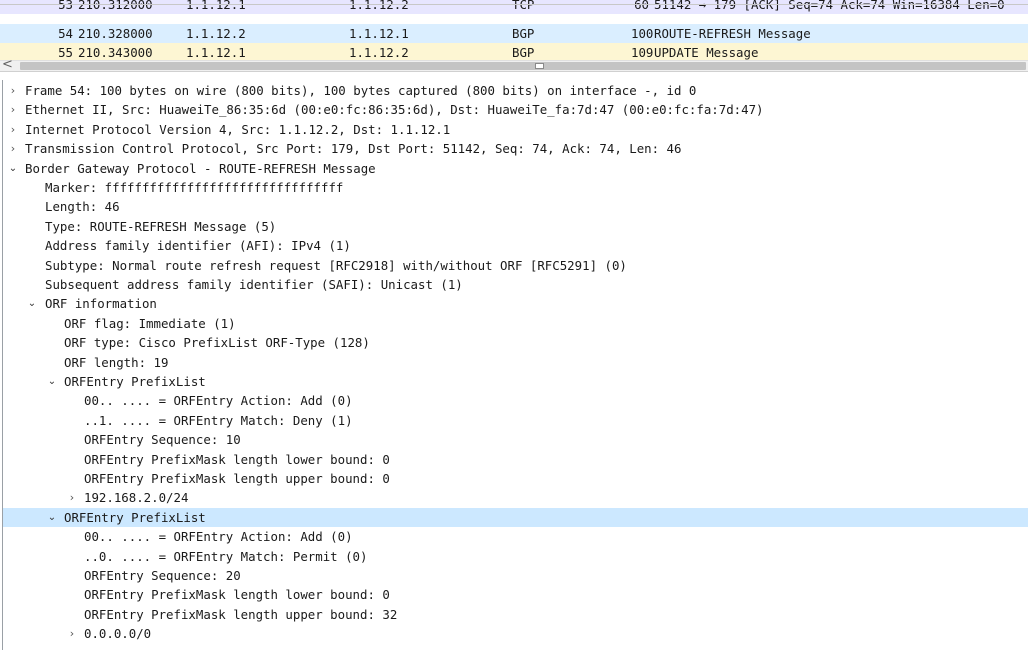  What do you see at coordinates (515, 439) in the screenshot?
I see `tree-field-orf-sequence: ORFEntry Sequence: 10` at bounding box center [515, 439].